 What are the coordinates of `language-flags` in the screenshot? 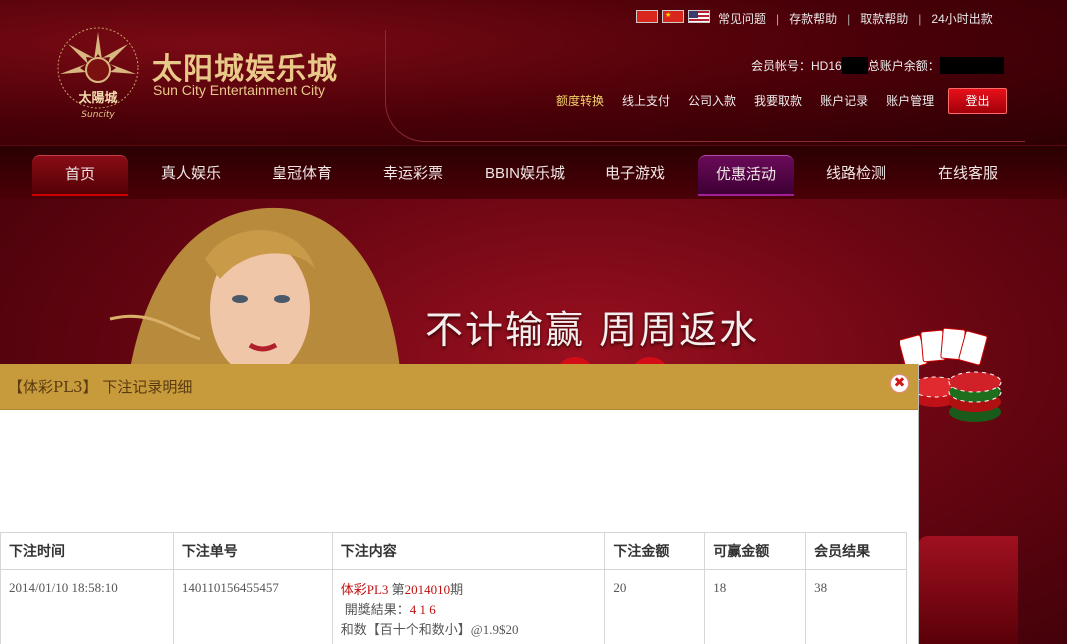 It's located at (673, 16).